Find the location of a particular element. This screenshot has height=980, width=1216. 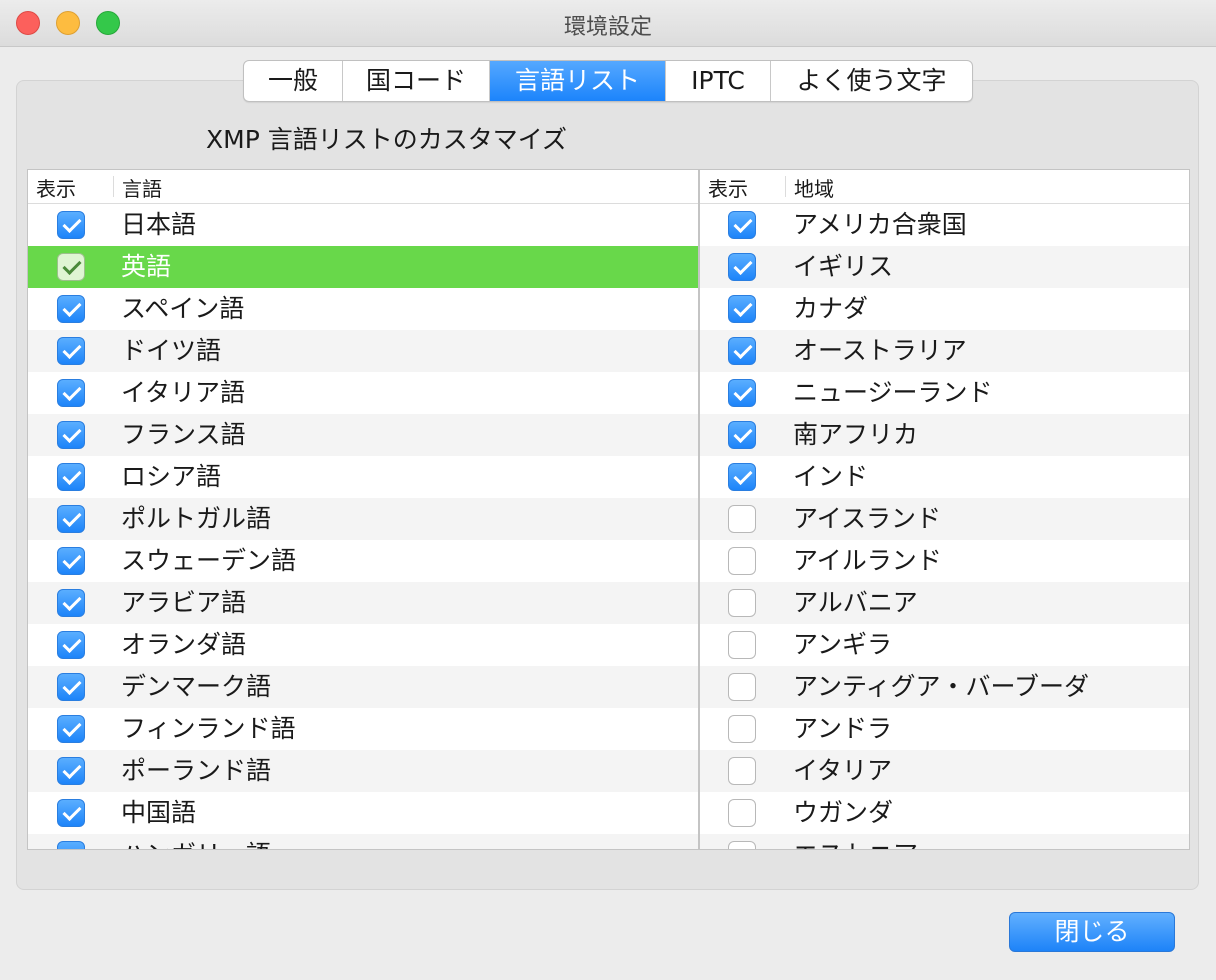

region-row: カナダ is located at coordinates (944, 309).